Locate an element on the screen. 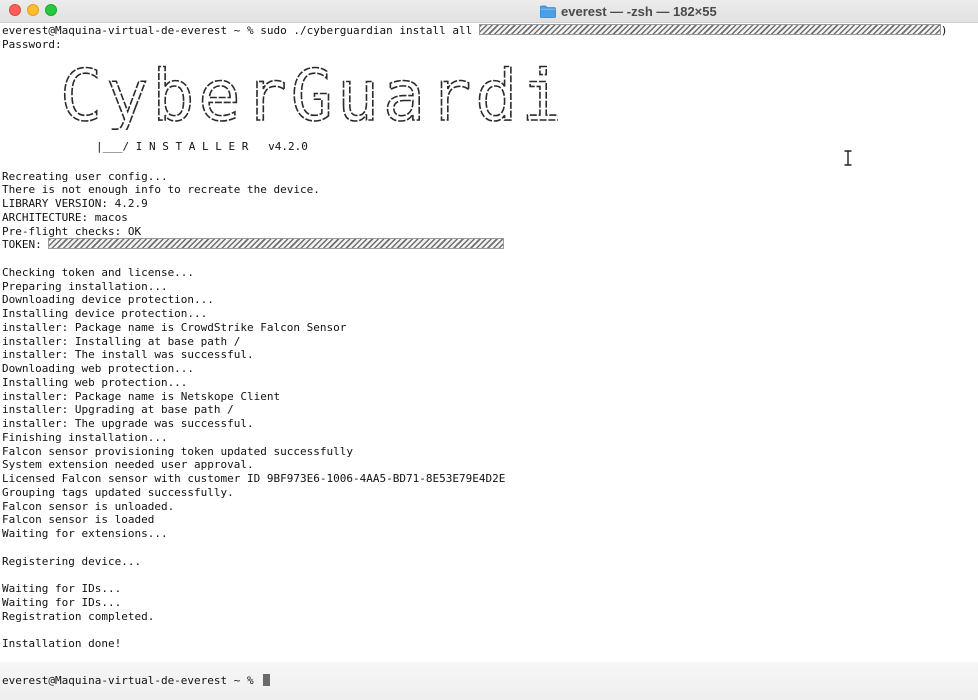  output-line: Grouping tags updated successfully. is located at coordinates (118, 492).